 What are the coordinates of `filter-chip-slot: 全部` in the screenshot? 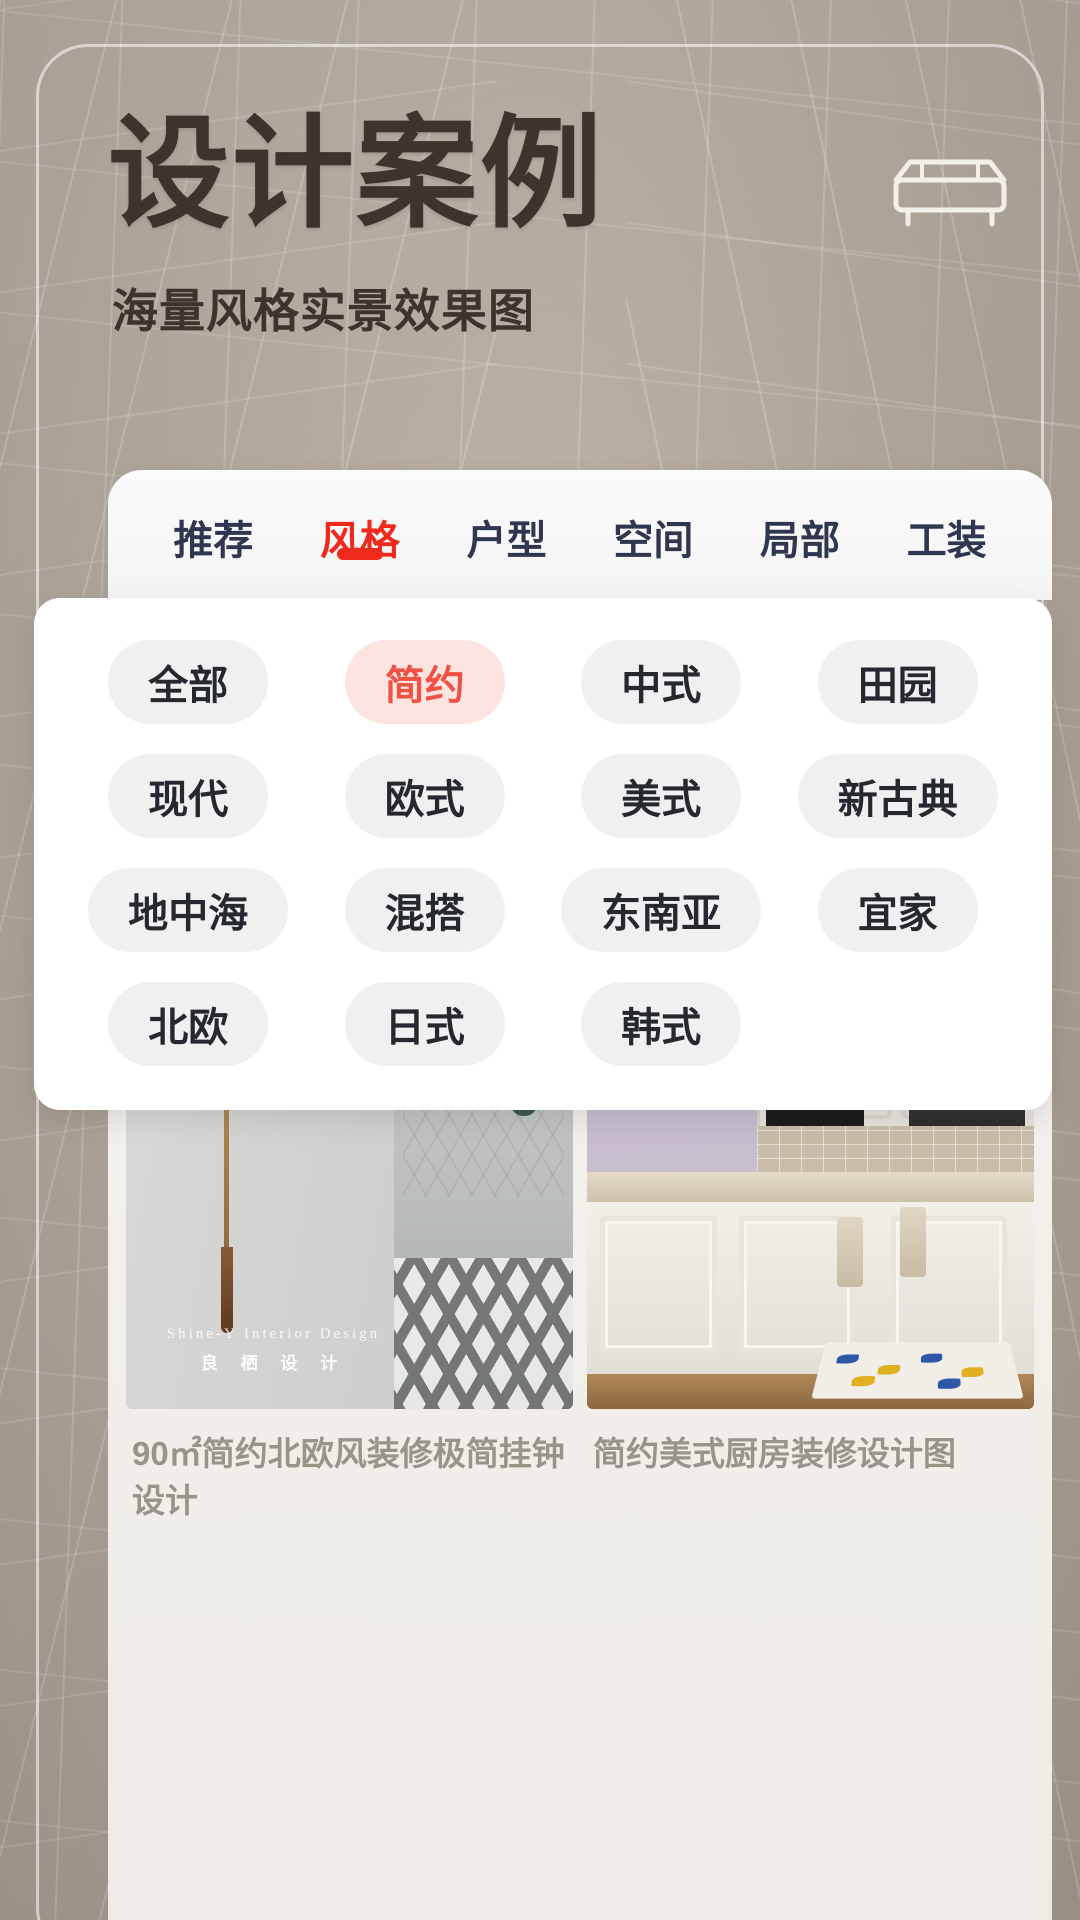 It's located at (188, 682).